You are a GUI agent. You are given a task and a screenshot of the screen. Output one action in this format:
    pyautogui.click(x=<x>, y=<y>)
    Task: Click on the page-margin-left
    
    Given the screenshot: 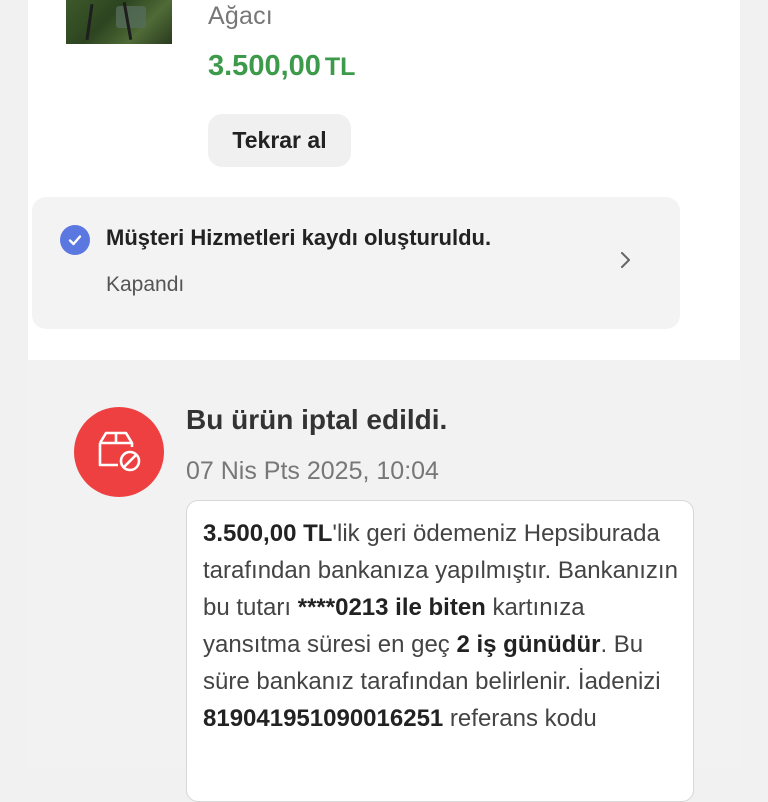 What is the action you would take?
    pyautogui.click(x=14, y=384)
    